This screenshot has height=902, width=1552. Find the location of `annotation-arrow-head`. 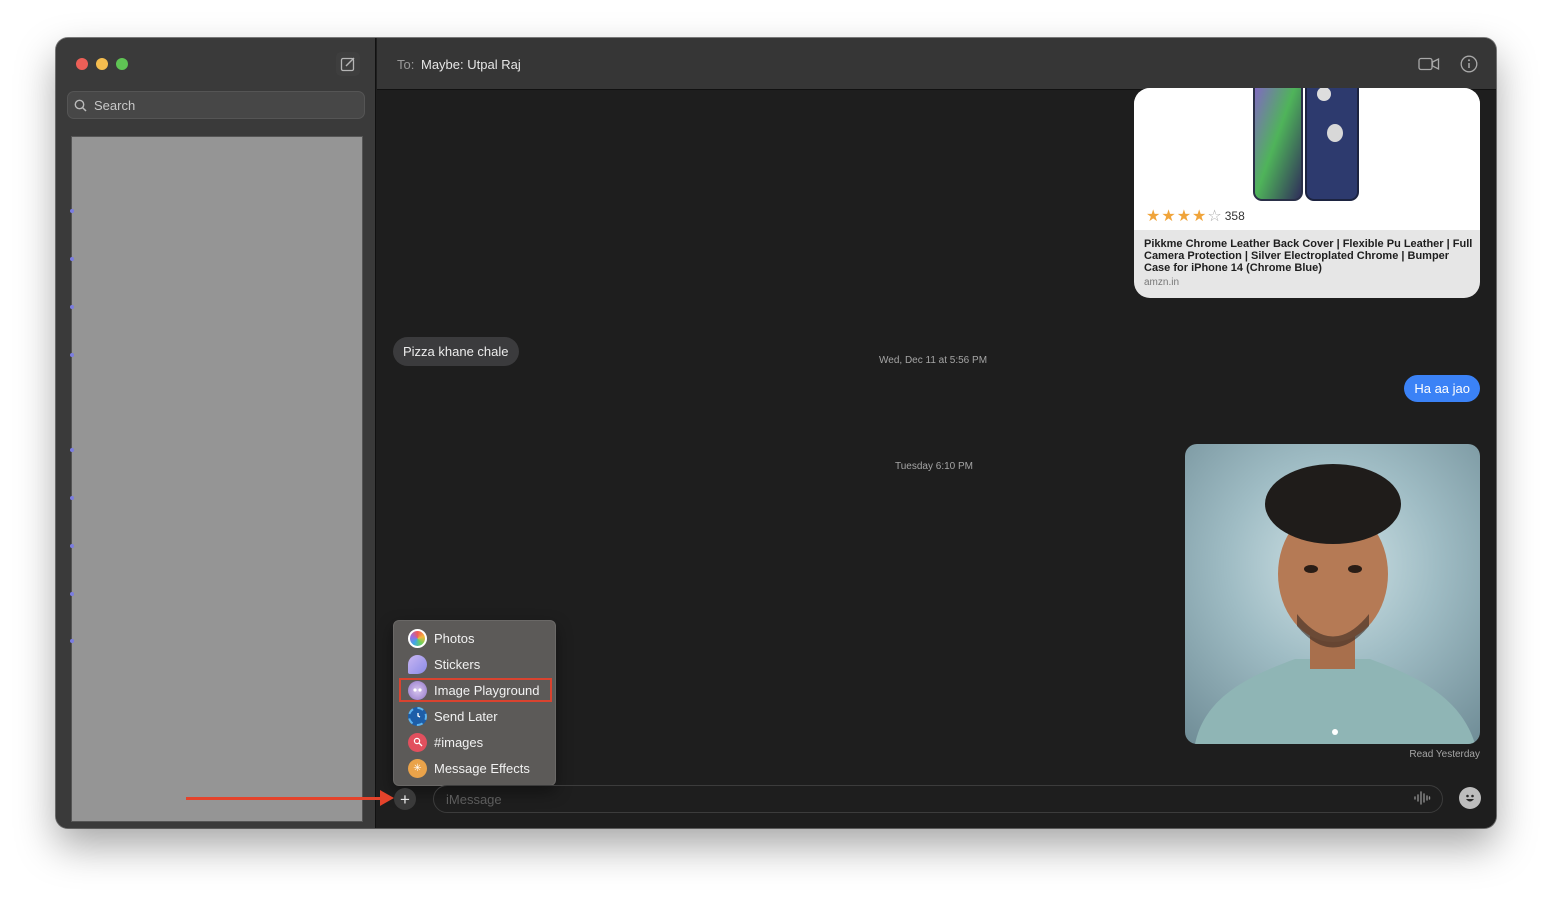

annotation-arrow-head is located at coordinates (387, 798).